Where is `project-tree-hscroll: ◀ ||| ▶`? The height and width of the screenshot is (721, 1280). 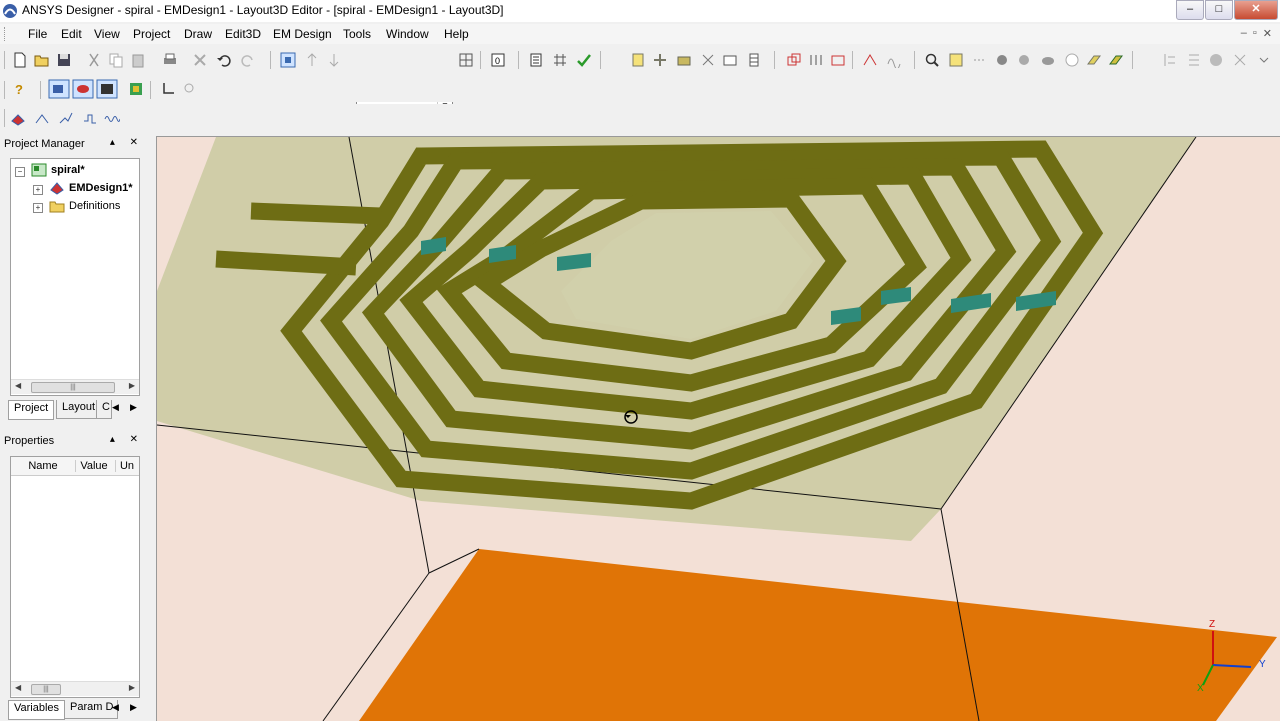
project-tree-hscroll: ◀ ||| ▶ is located at coordinates (75, 386).